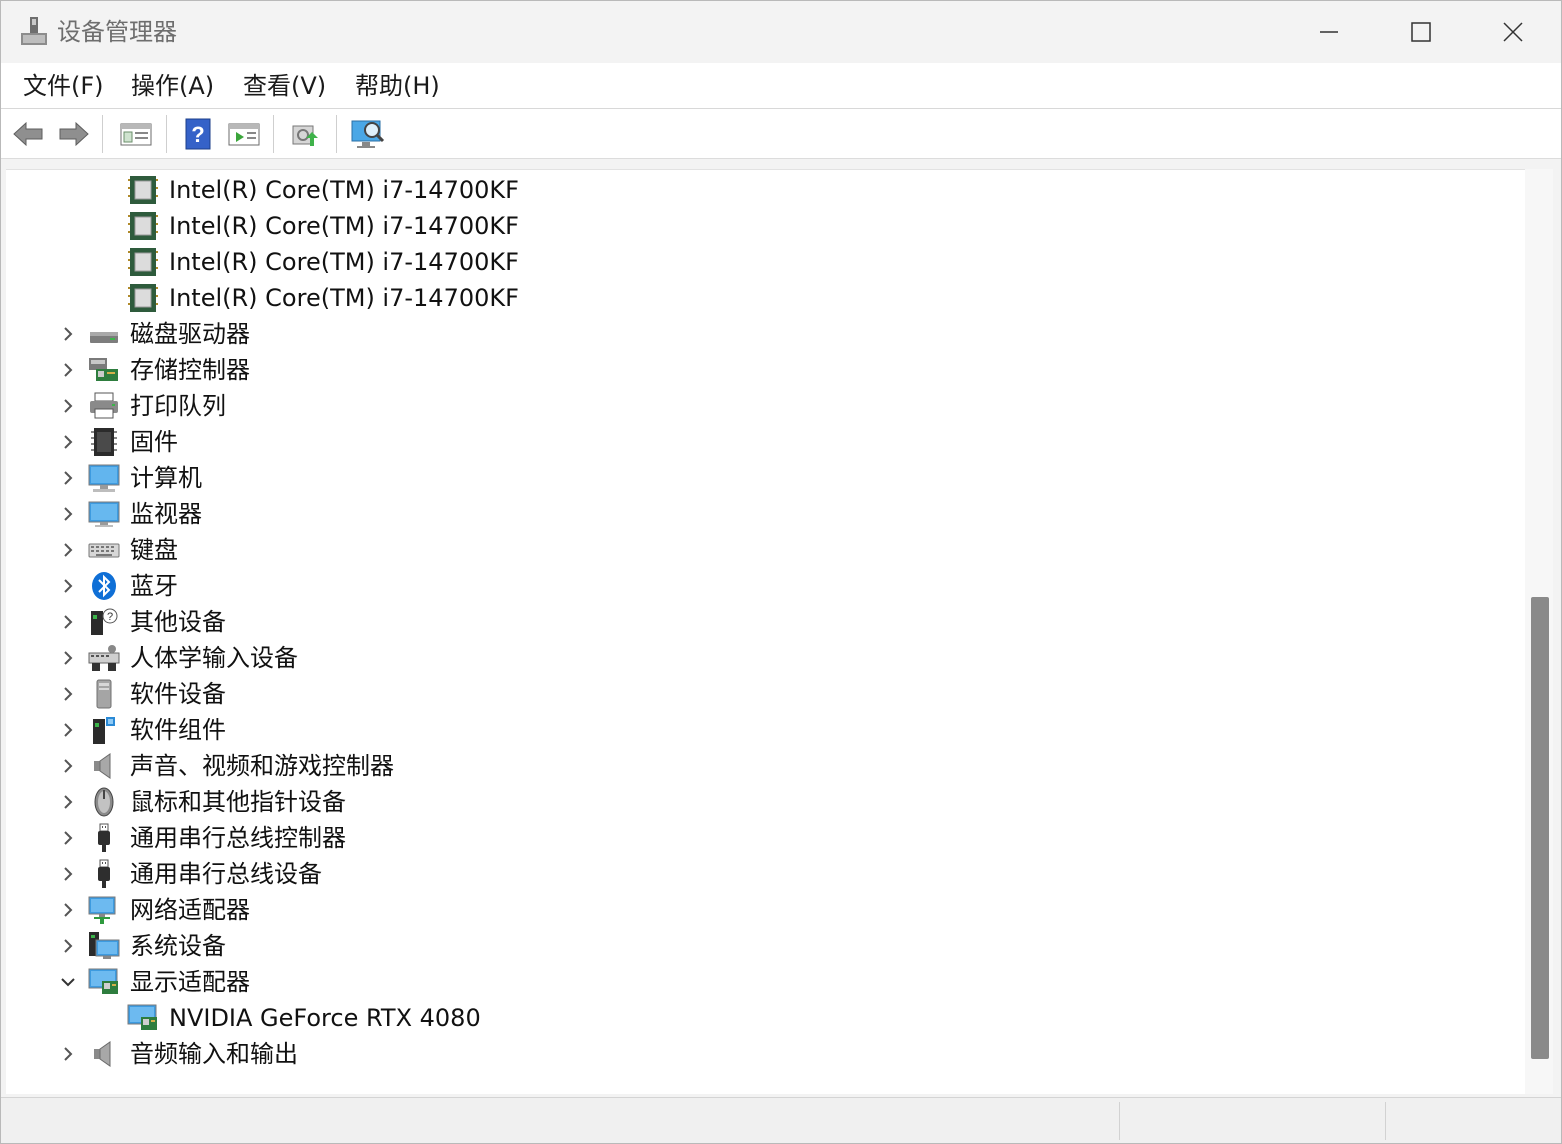 The image size is (1562, 1144). What do you see at coordinates (63, 86) in the screenshot?
I see `menu-file: 文件(F)` at bounding box center [63, 86].